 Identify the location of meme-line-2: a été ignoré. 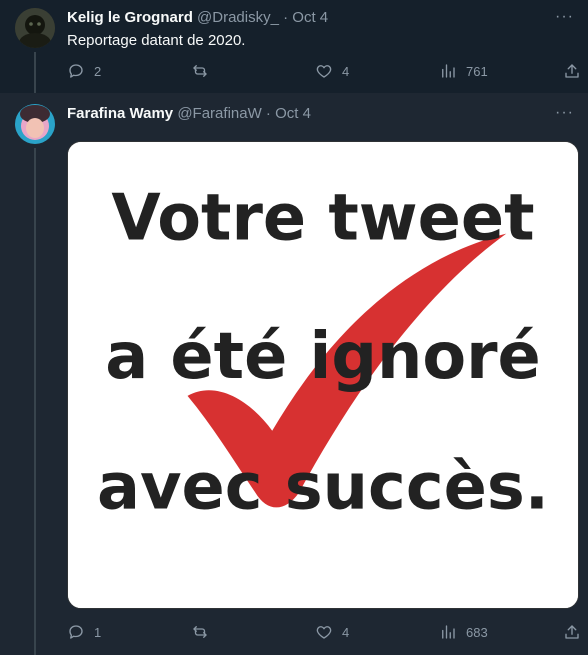
(323, 357).